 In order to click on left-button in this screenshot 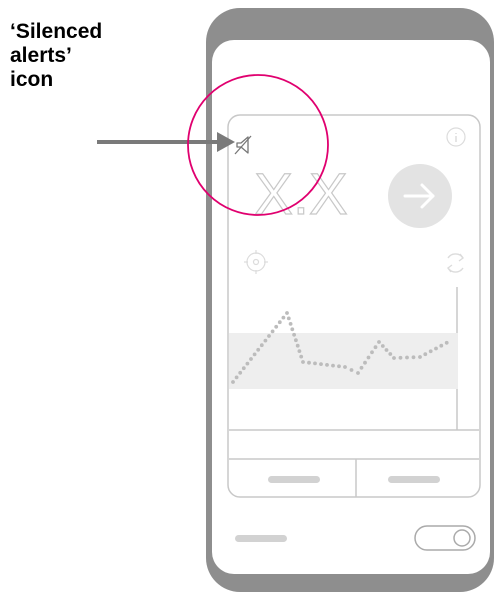, I will do `click(294, 479)`.